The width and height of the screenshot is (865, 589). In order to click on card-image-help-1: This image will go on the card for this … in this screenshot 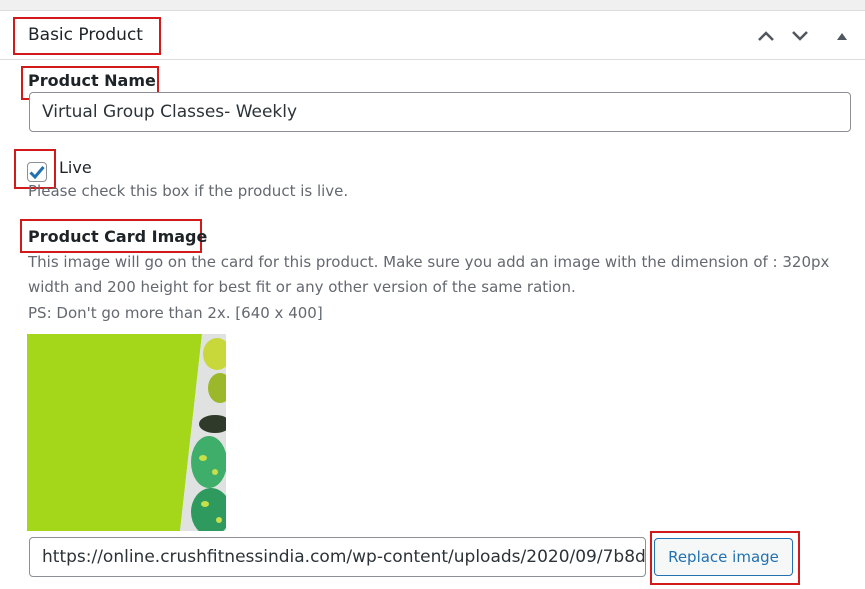, I will do `click(429, 262)`.